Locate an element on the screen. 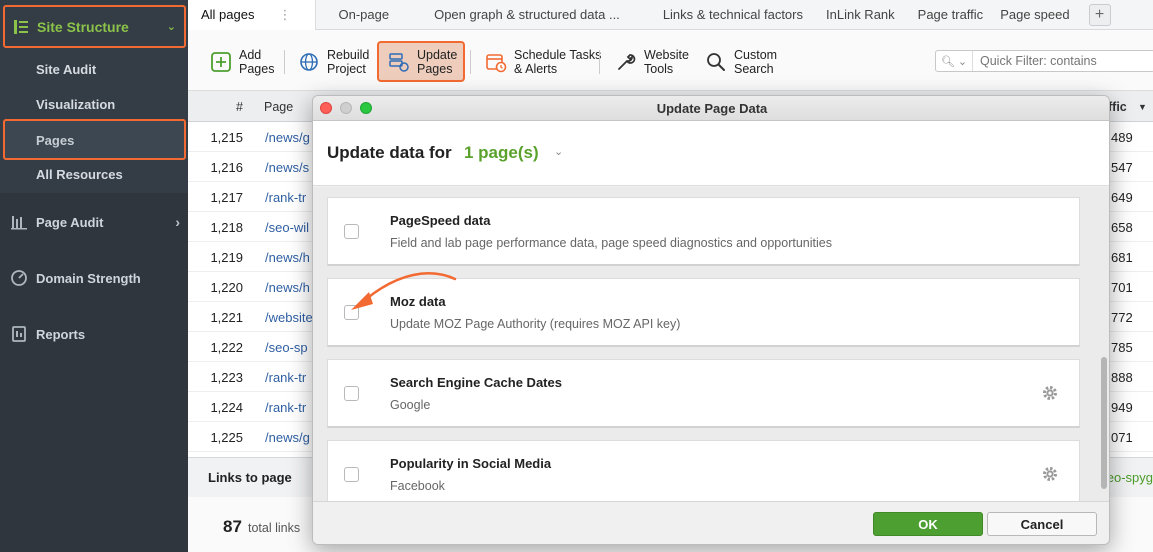 This screenshot has width=1153, height=552. tab-label: All pages is located at coordinates (228, 14).